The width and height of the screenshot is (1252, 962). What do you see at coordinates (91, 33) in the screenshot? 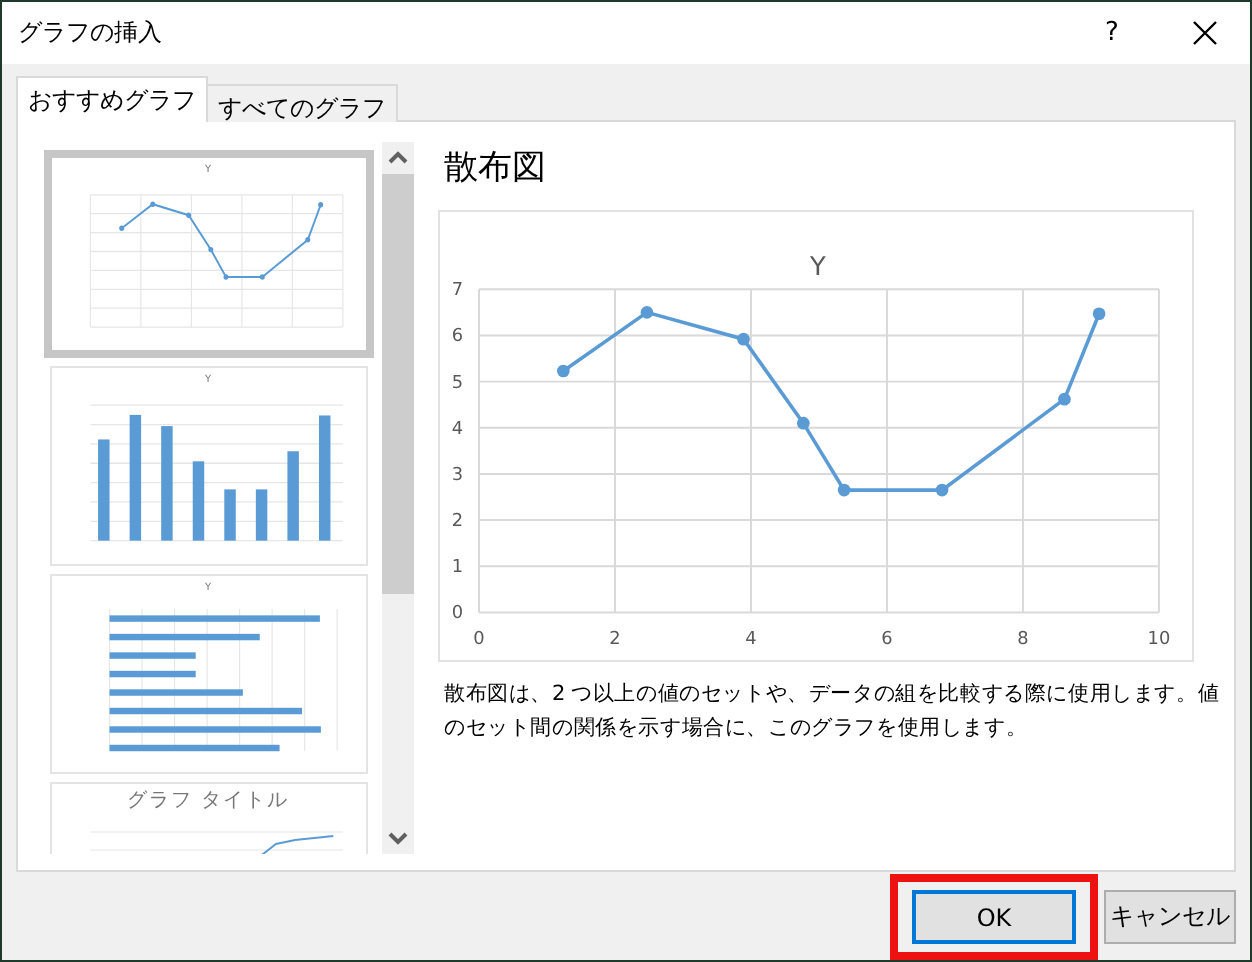
I see `window-title: グラフの挿入` at bounding box center [91, 33].